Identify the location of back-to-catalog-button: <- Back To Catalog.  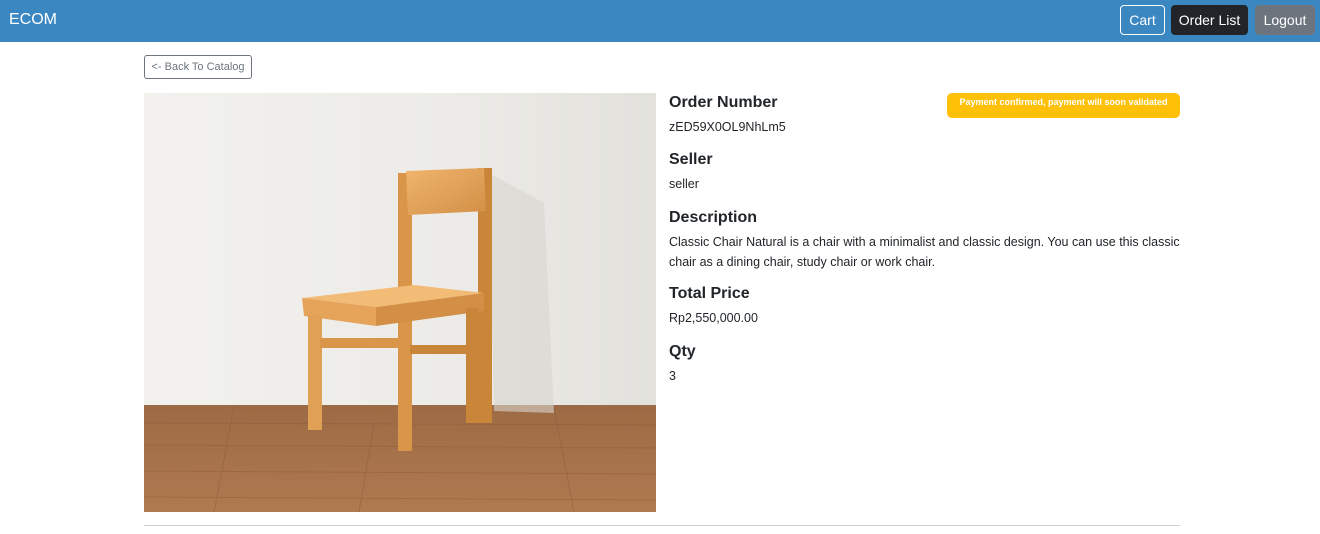
(198, 67).